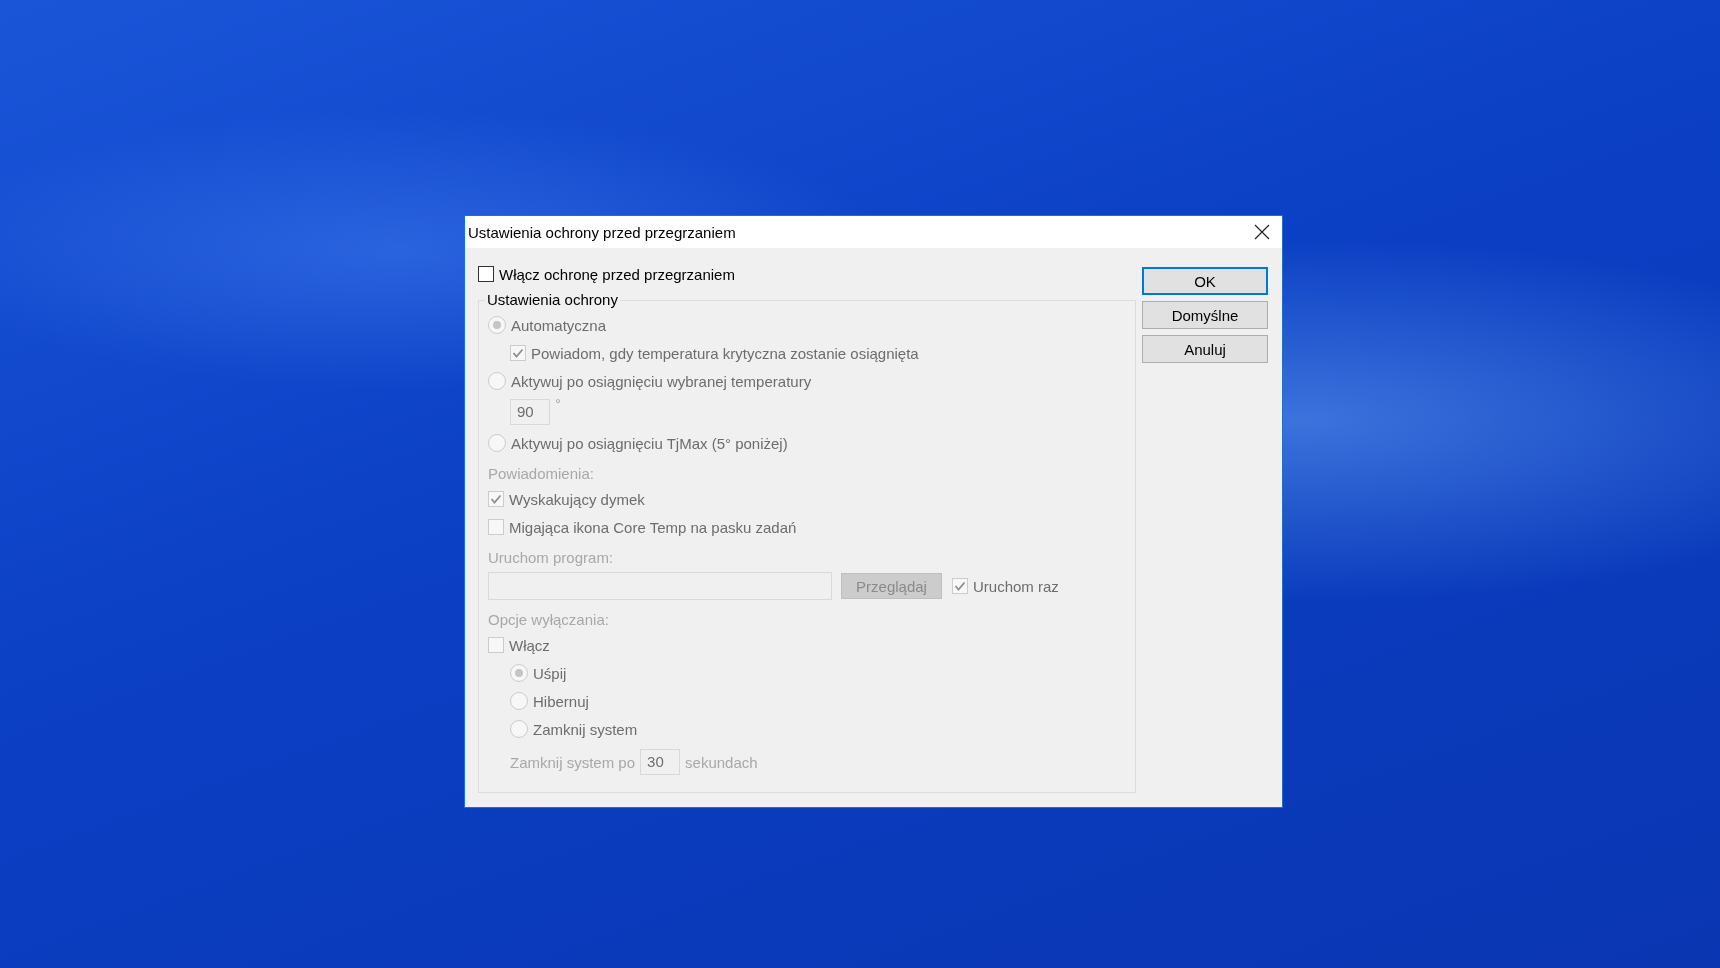  I want to click on checkbox-label: Włącz, so click(529, 645).